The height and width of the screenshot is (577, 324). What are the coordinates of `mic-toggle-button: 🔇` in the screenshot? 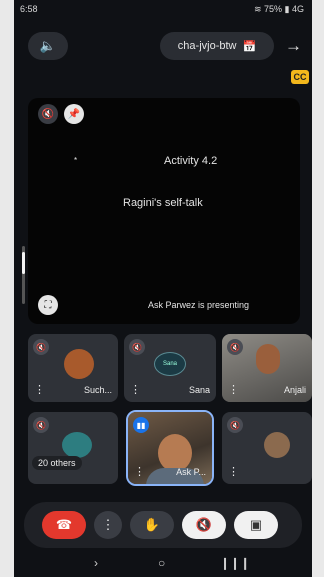 It's located at (204, 525).